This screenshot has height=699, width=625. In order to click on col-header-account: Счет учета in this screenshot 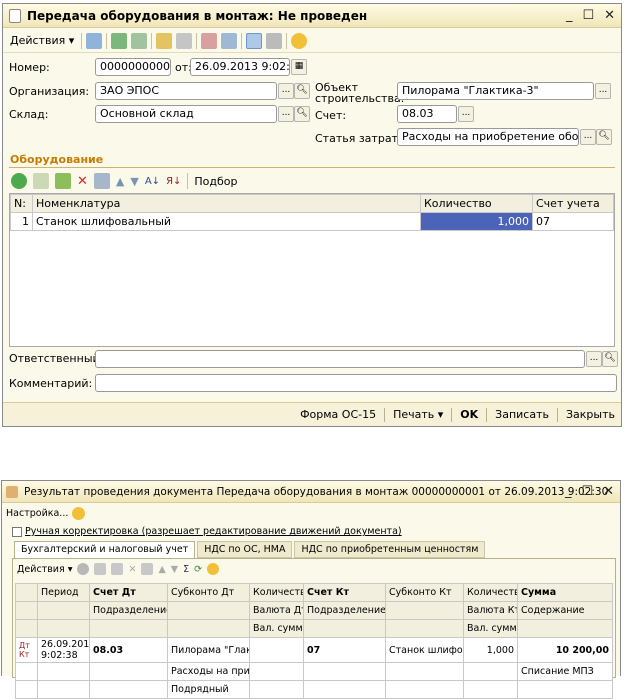, I will do `click(573, 203)`.